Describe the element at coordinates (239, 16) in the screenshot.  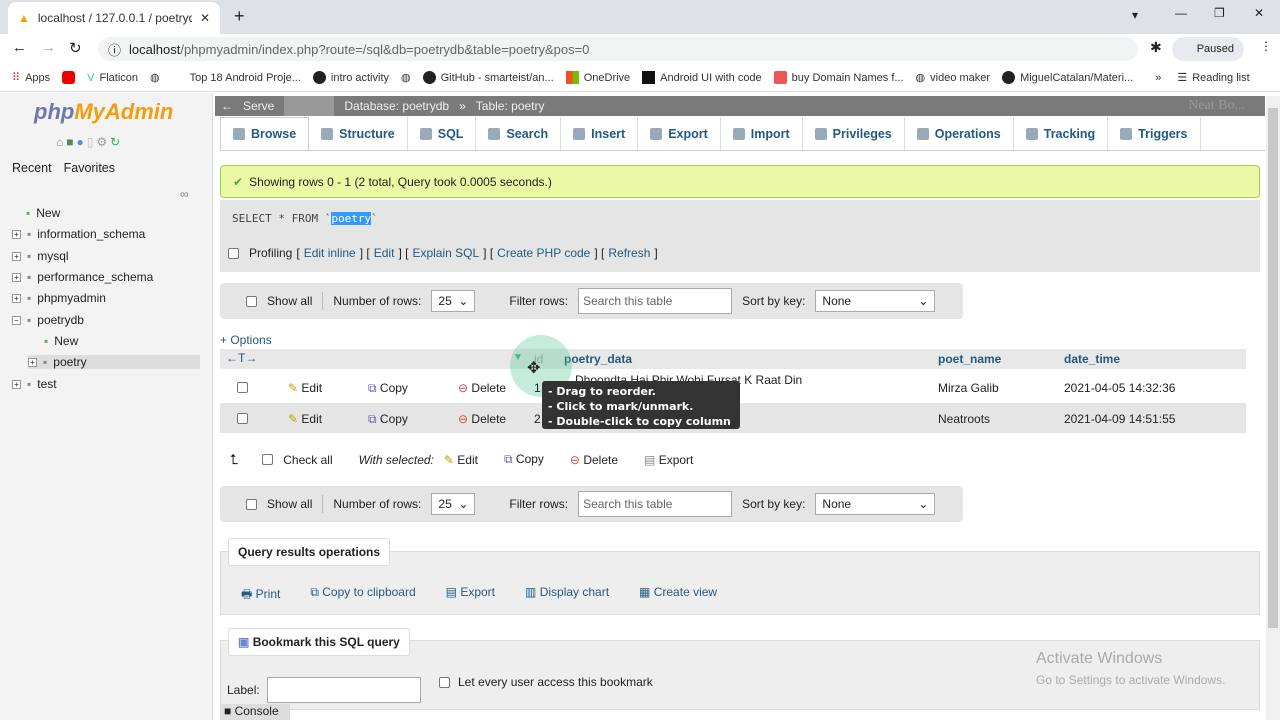
I see `new-tab-icon: +` at that location.